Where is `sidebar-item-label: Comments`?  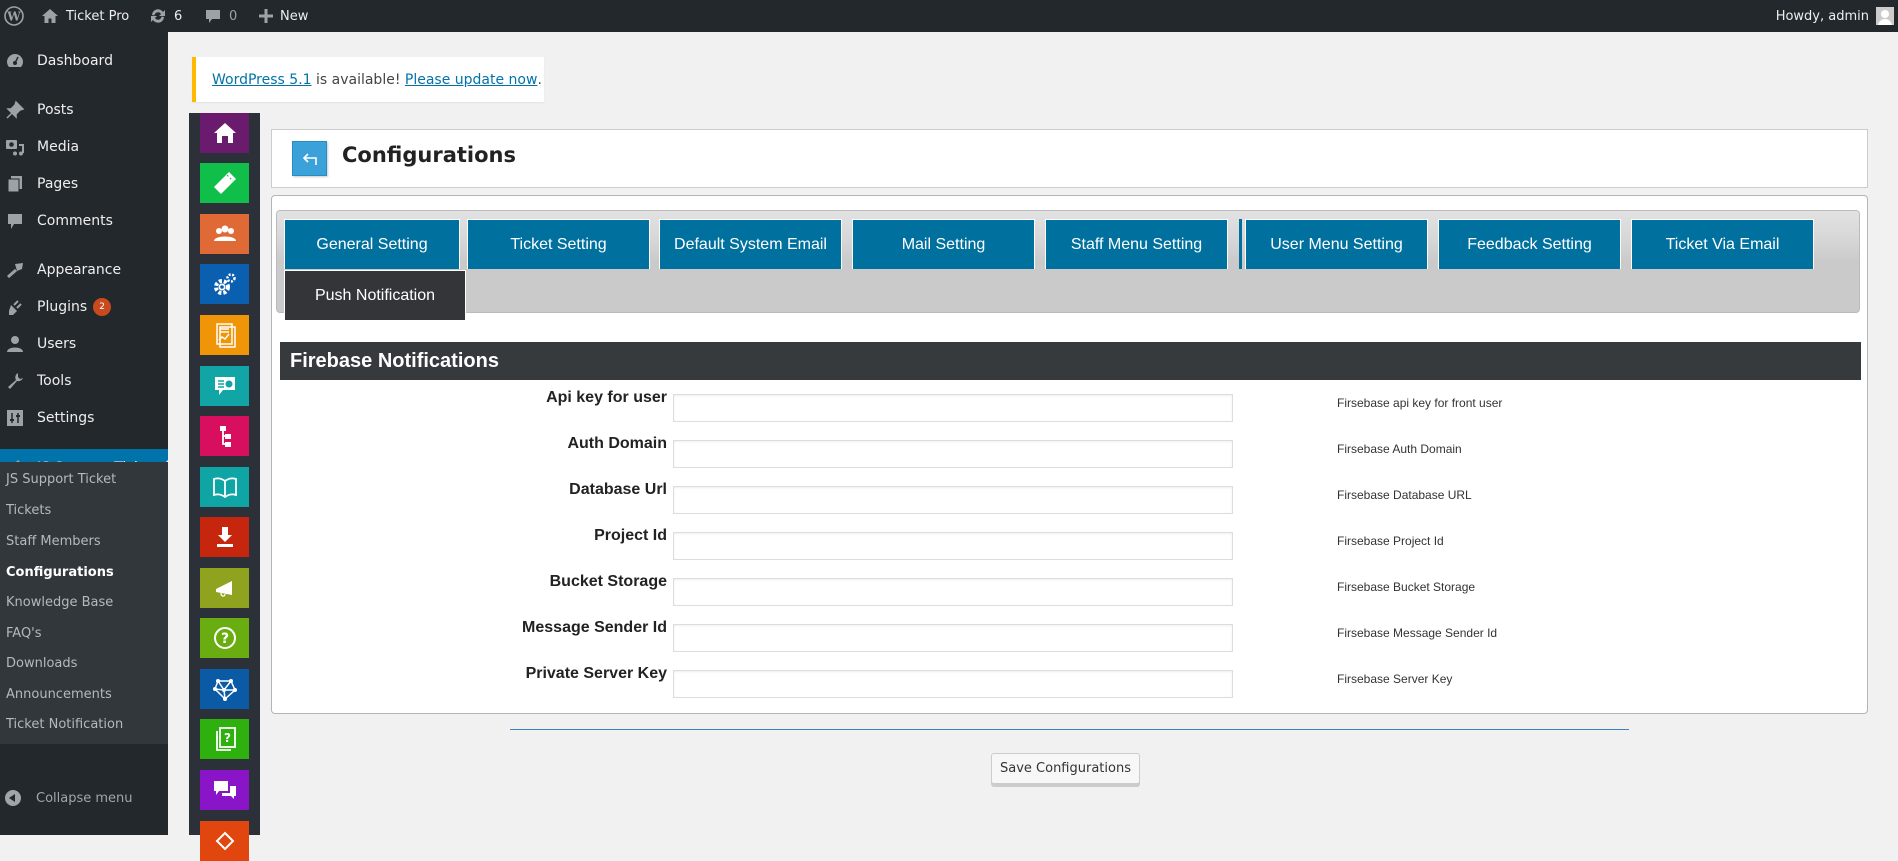 sidebar-item-label: Comments is located at coordinates (75, 221).